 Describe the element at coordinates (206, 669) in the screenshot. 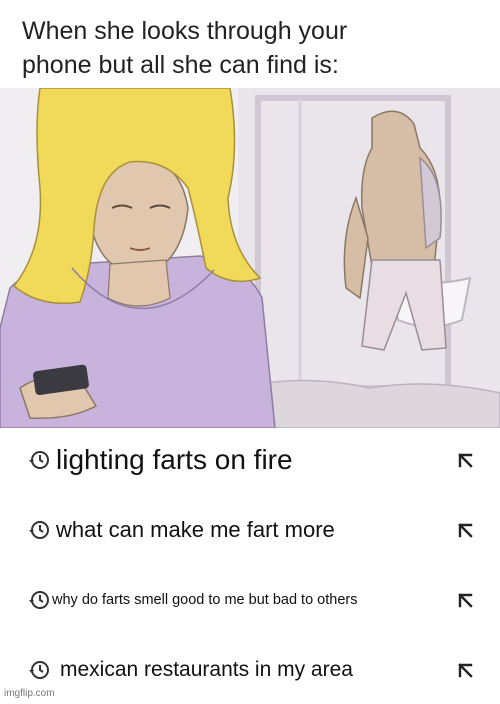

I see `history-item-label: mexican restaurants in my area` at that location.